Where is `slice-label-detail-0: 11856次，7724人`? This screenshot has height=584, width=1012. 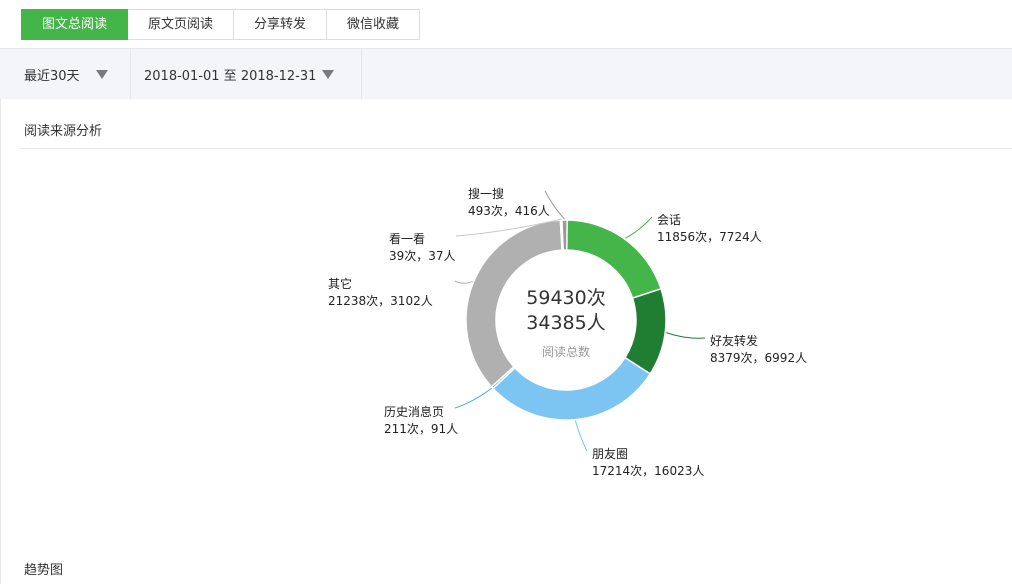
slice-label-detail-0: 11856次，7724人 is located at coordinates (709, 237).